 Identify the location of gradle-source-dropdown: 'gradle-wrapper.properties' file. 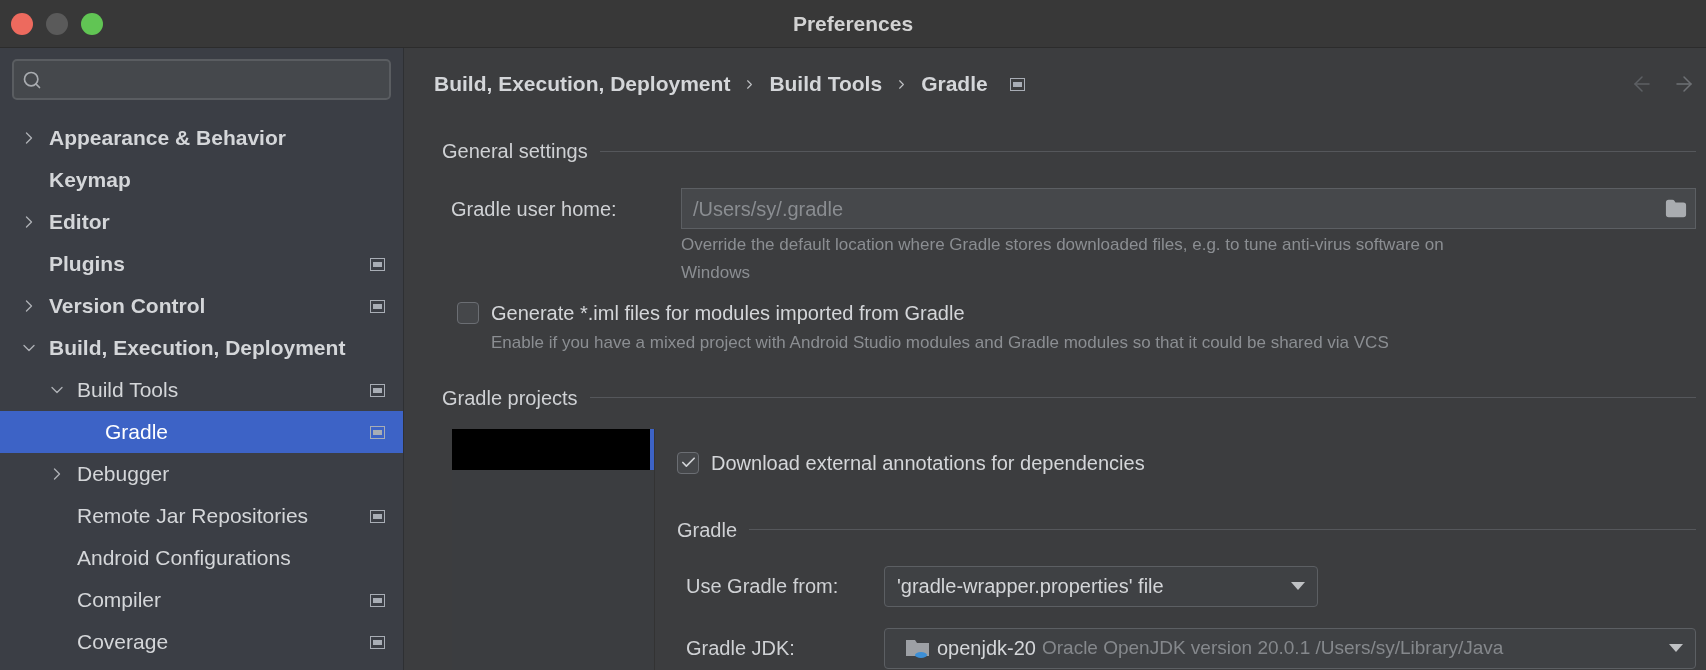
(1101, 586).